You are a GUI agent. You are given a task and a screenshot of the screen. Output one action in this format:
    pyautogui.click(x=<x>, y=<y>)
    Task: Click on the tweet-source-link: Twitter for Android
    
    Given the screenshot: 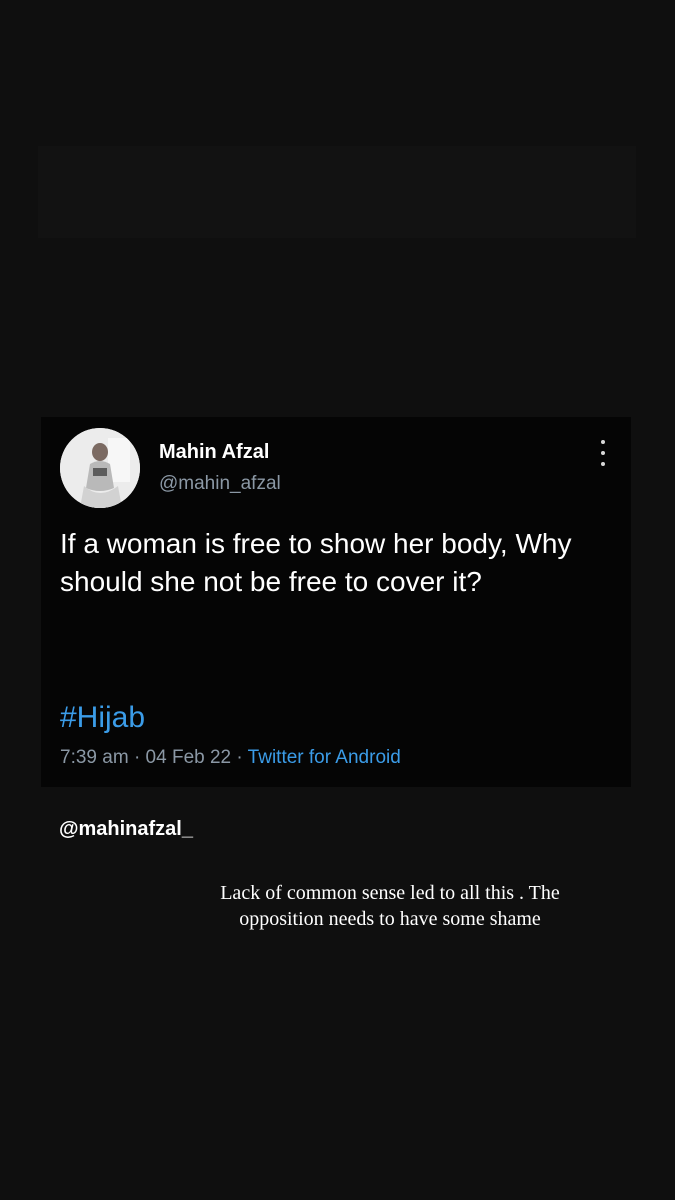 What is the action you would take?
    pyautogui.click(x=324, y=757)
    